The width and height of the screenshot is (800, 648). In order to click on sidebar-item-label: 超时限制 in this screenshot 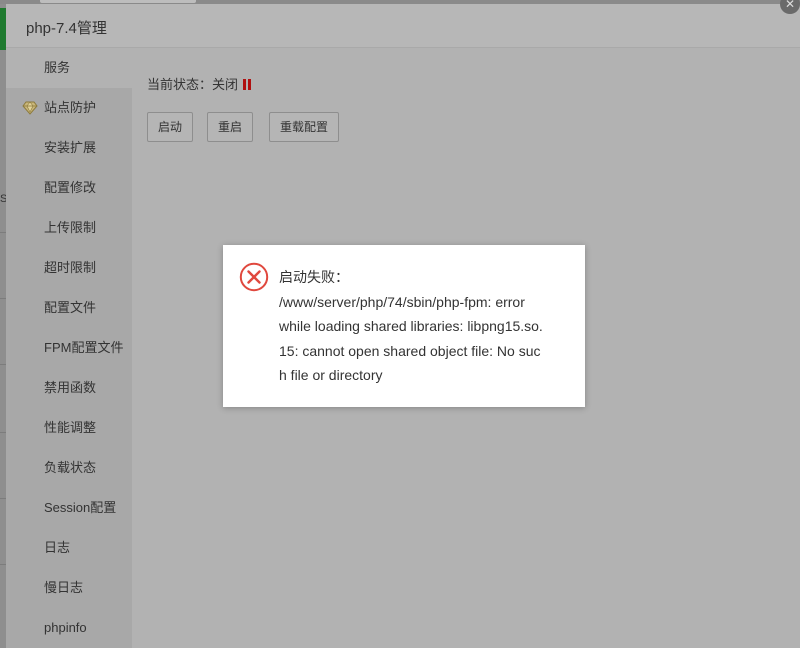, I will do `click(70, 267)`.